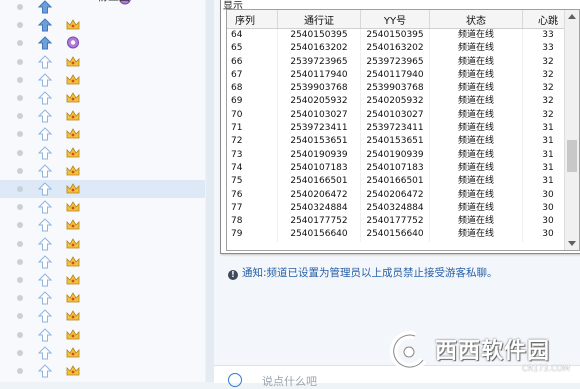  I want to click on table-row: 76 2540206472 2540206472 频道在线 30, so click(400, 195).